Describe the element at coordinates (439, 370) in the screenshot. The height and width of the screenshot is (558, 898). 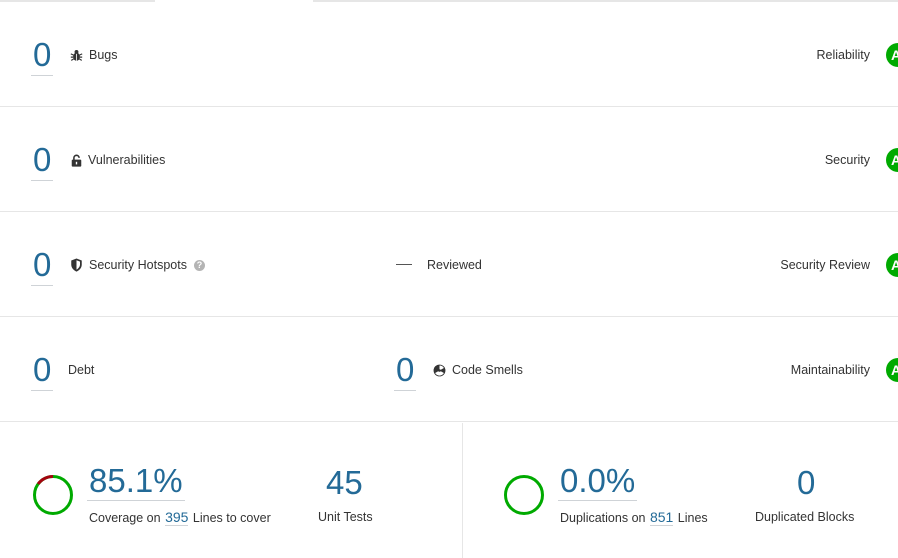
I see `code-smell-icon` at that location.